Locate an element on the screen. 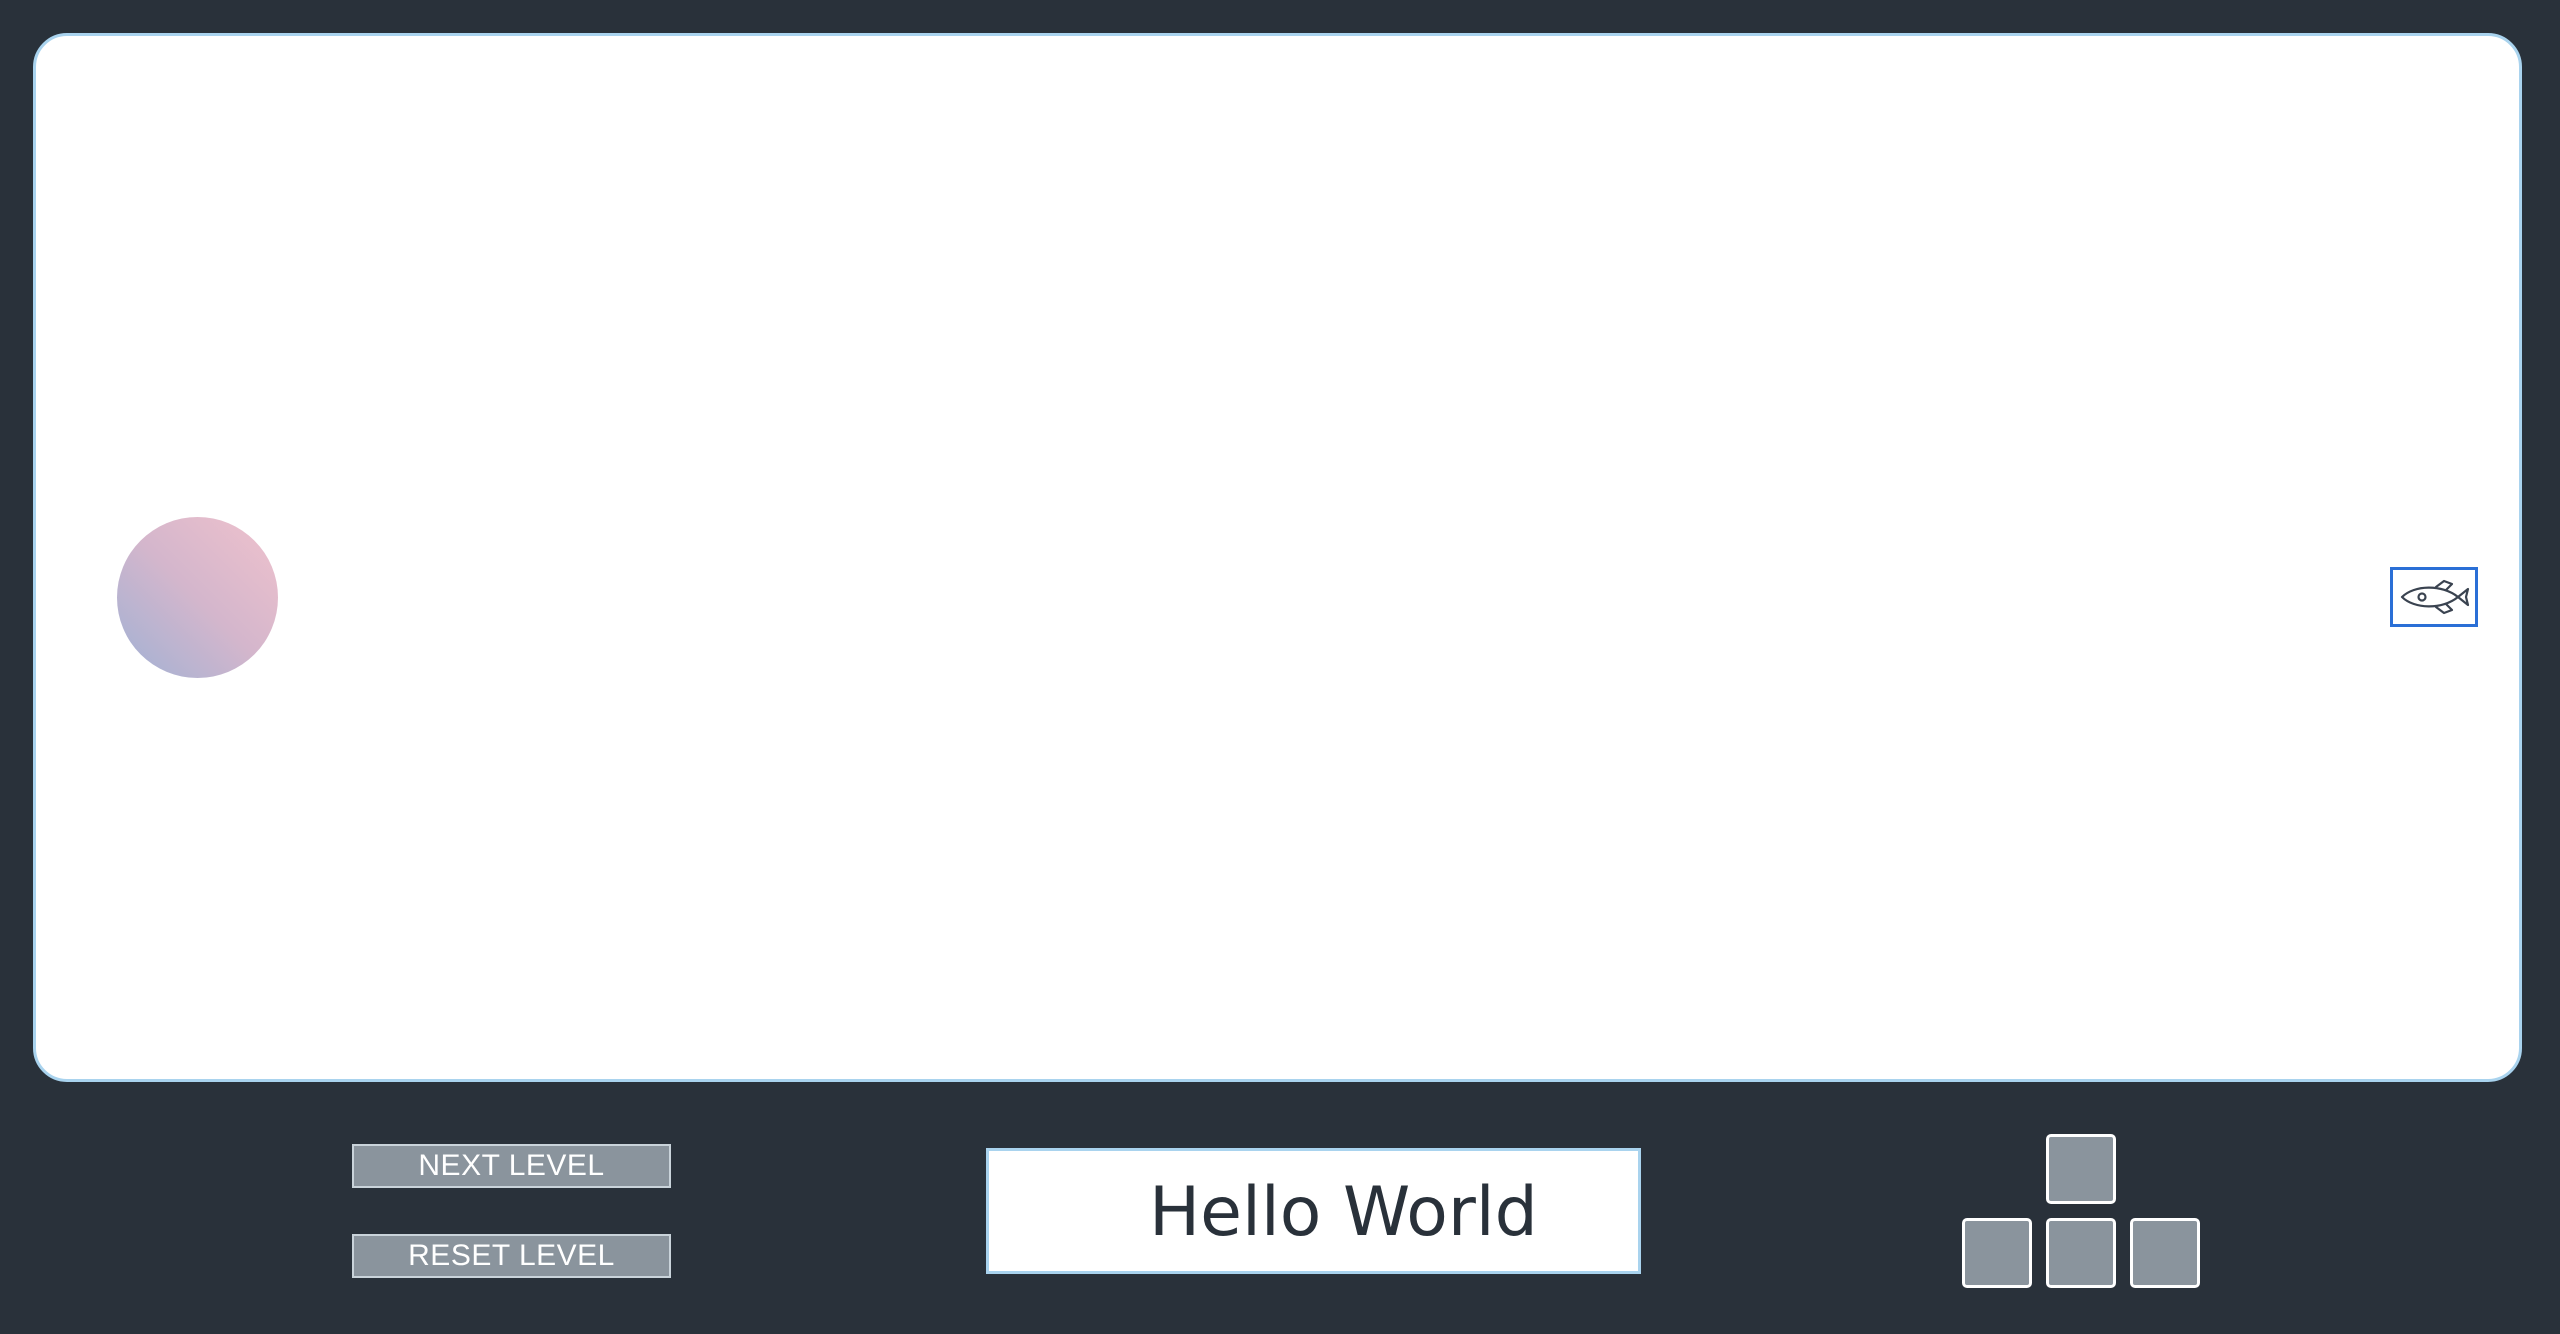 This screenshot has height=1334, width=2560. player-ship is located at coordinates (2434, 597).